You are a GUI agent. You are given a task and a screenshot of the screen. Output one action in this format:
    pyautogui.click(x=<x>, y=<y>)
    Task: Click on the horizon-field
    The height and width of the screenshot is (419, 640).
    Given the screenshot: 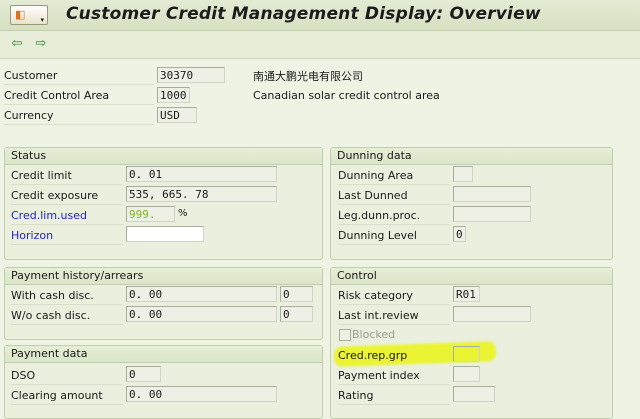 What is the action you would take?
    pyautogui.click(x=165, y=234)
    